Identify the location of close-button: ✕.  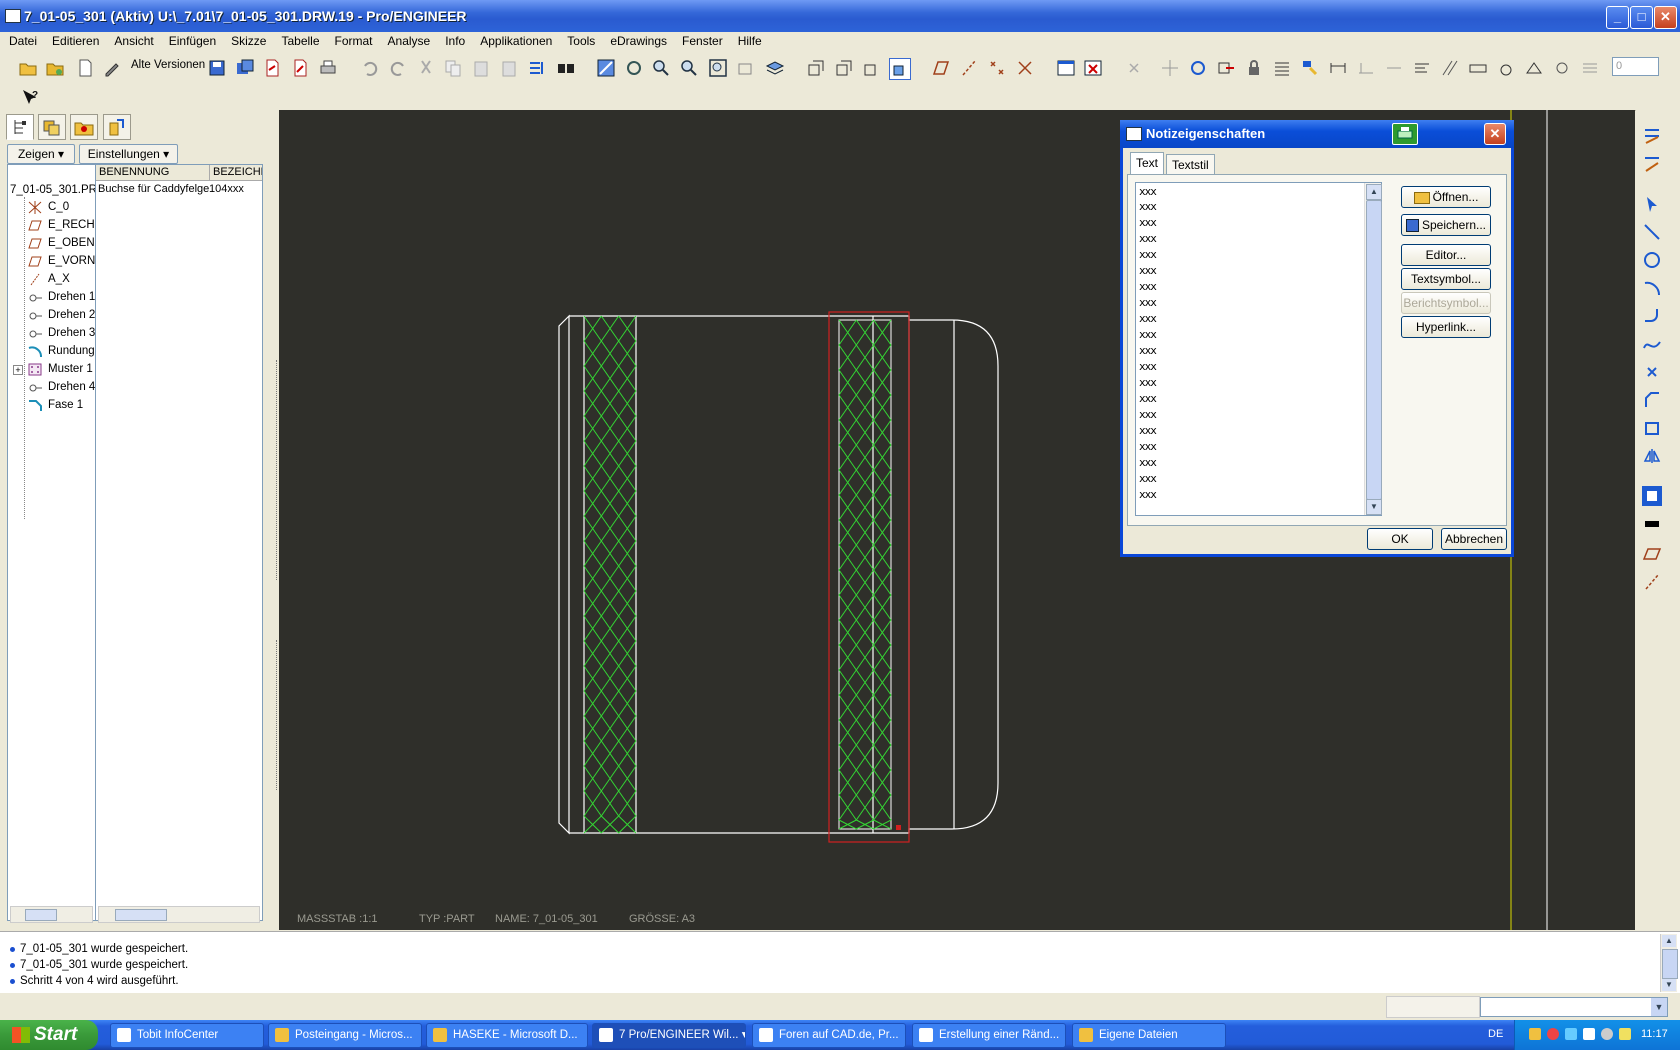
(1665, 17).